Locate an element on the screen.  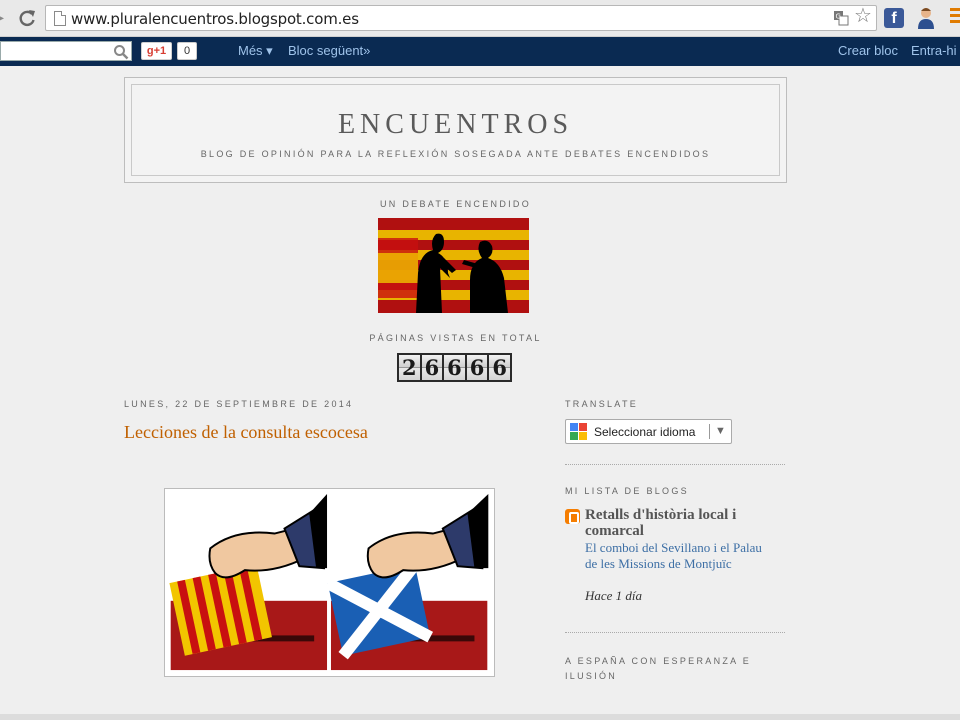
address-bar: www.pluralencuentros.blogspot.com.es G ☆ is located at coordinates (461, 18).